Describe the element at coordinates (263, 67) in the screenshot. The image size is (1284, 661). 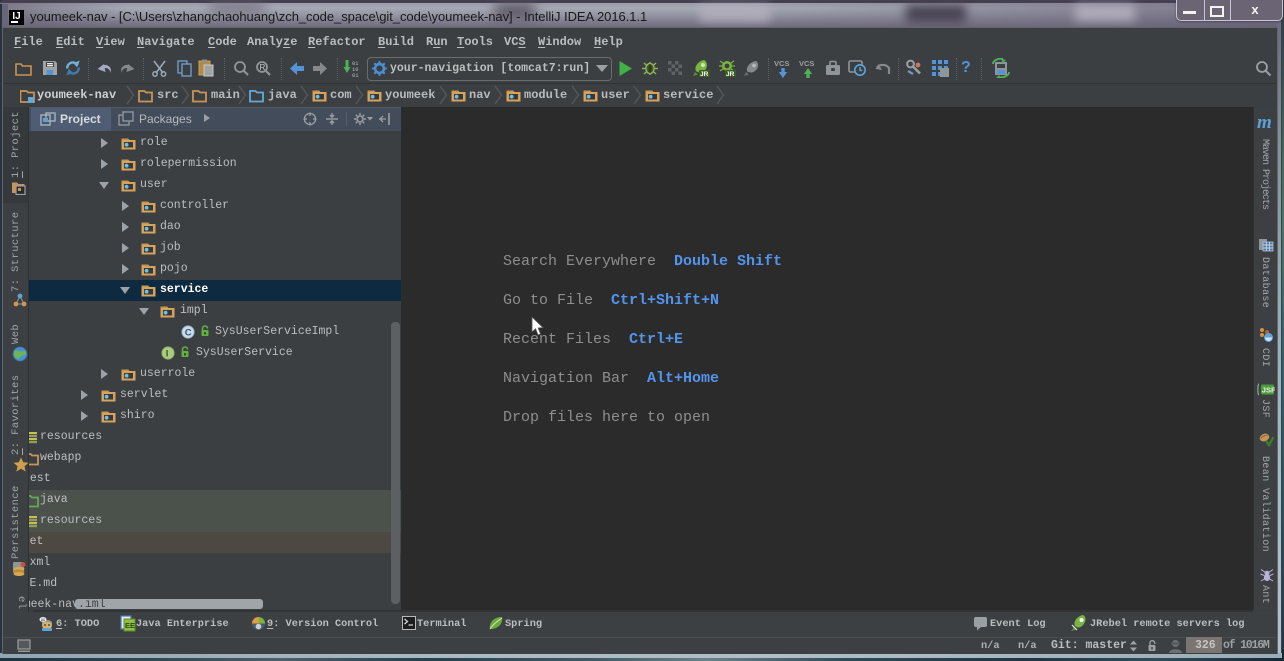
I see `svg-text: R` at that location.